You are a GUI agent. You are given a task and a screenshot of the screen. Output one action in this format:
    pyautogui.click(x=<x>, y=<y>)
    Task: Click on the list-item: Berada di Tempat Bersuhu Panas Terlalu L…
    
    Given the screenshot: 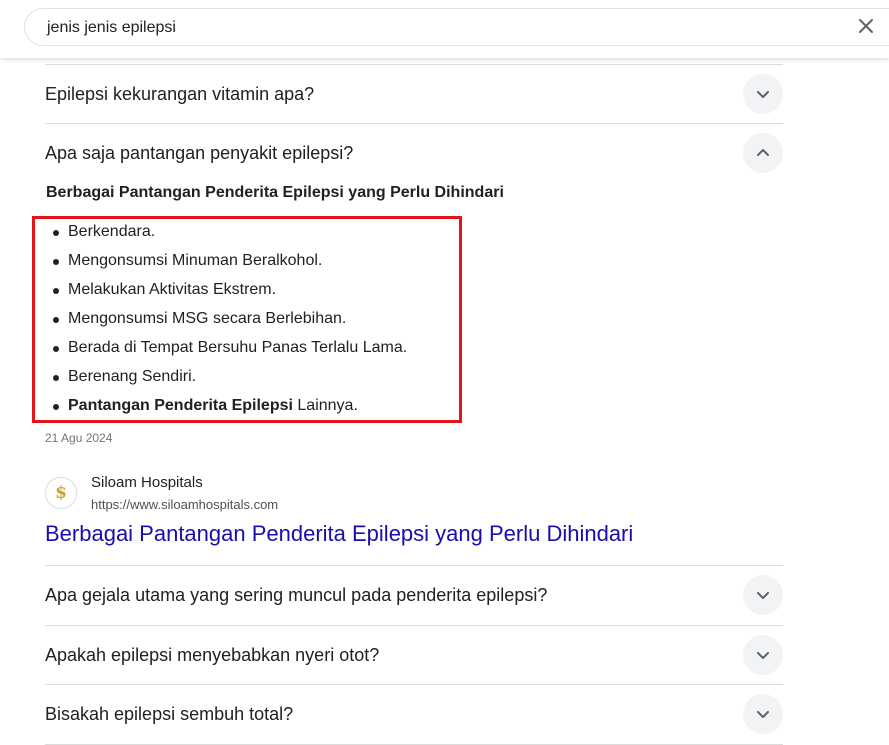 What is the action you would take?
    pyautogui.click(x=229, y=352)
    